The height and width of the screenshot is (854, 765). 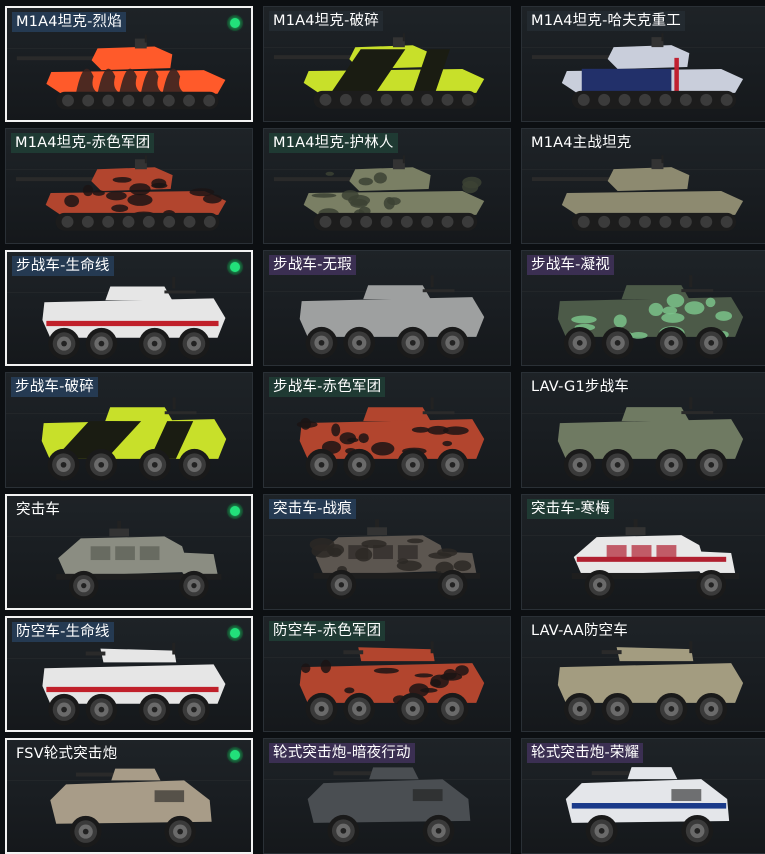 I want to click on vehicle-skin-name: 防空车-生命线, so click(x=63, y=632).